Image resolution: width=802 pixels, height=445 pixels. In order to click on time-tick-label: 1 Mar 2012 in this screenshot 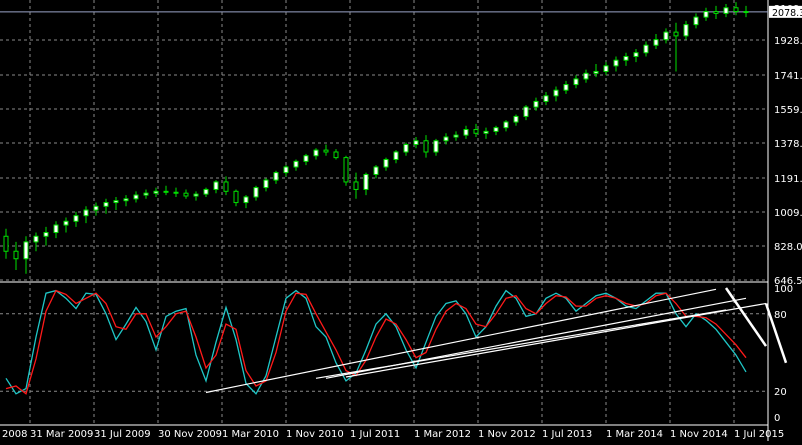, I will do `click(442, 434)`.